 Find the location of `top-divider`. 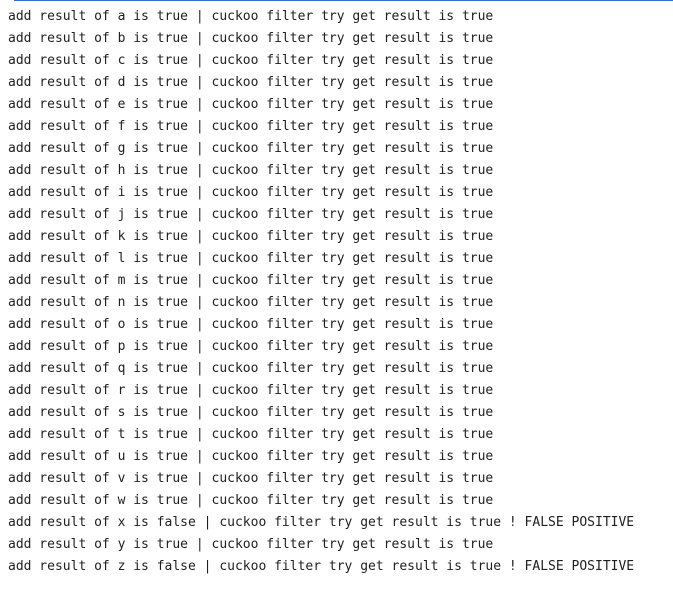

top-divider is located at coordinates (343, 0).